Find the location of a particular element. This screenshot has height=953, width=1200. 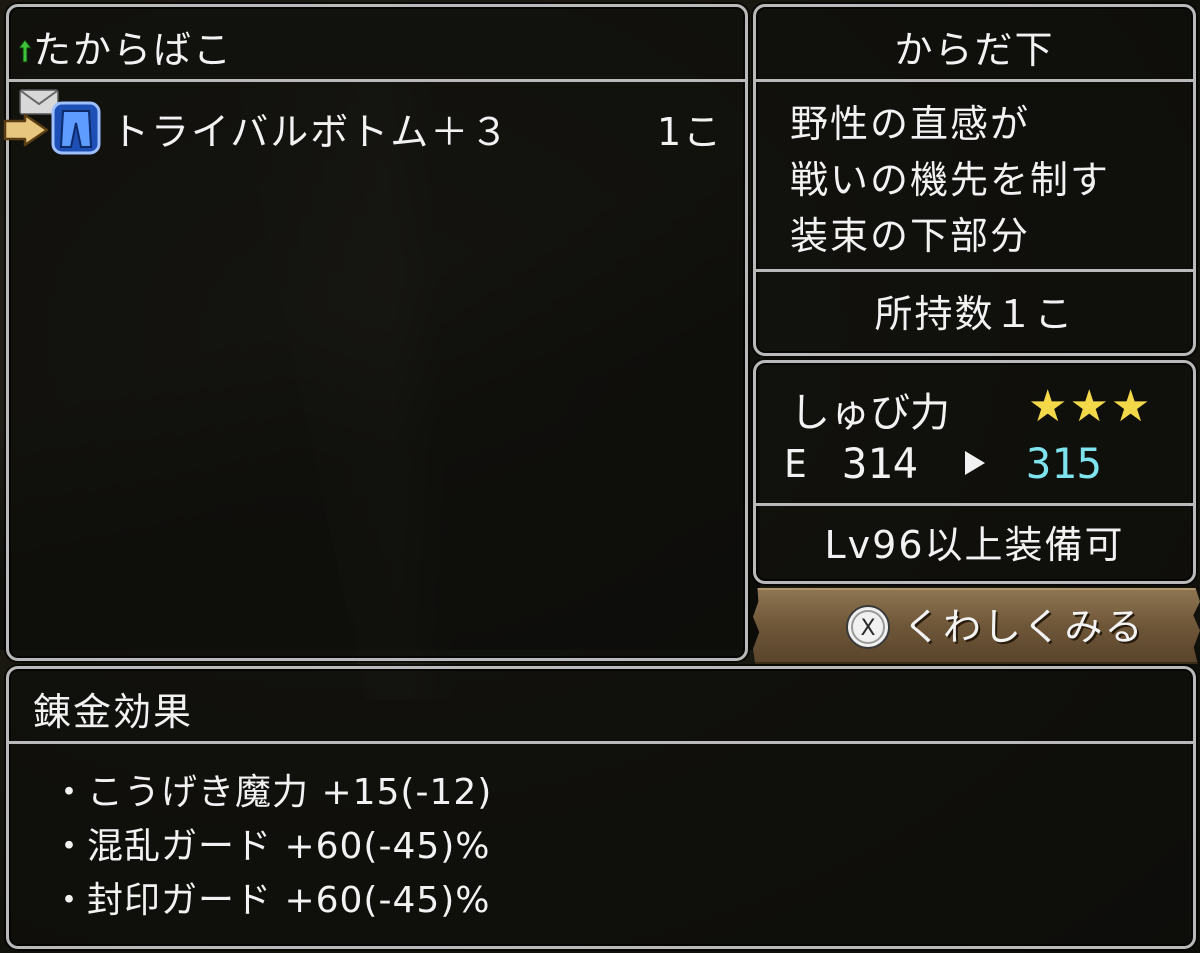

owned-divider is located at coordinates (974, 270).